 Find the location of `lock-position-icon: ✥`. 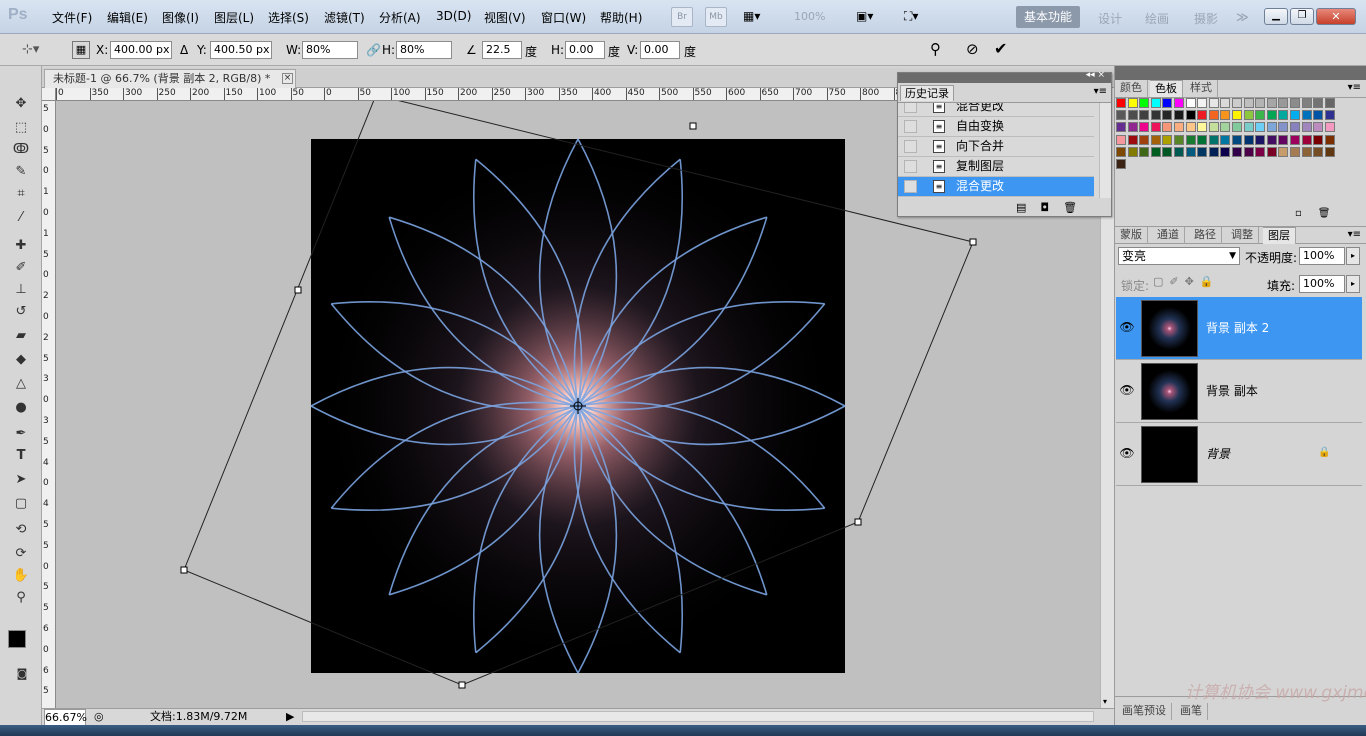

lock-position-icon: ✥ is located at coordinates (1192, 281).